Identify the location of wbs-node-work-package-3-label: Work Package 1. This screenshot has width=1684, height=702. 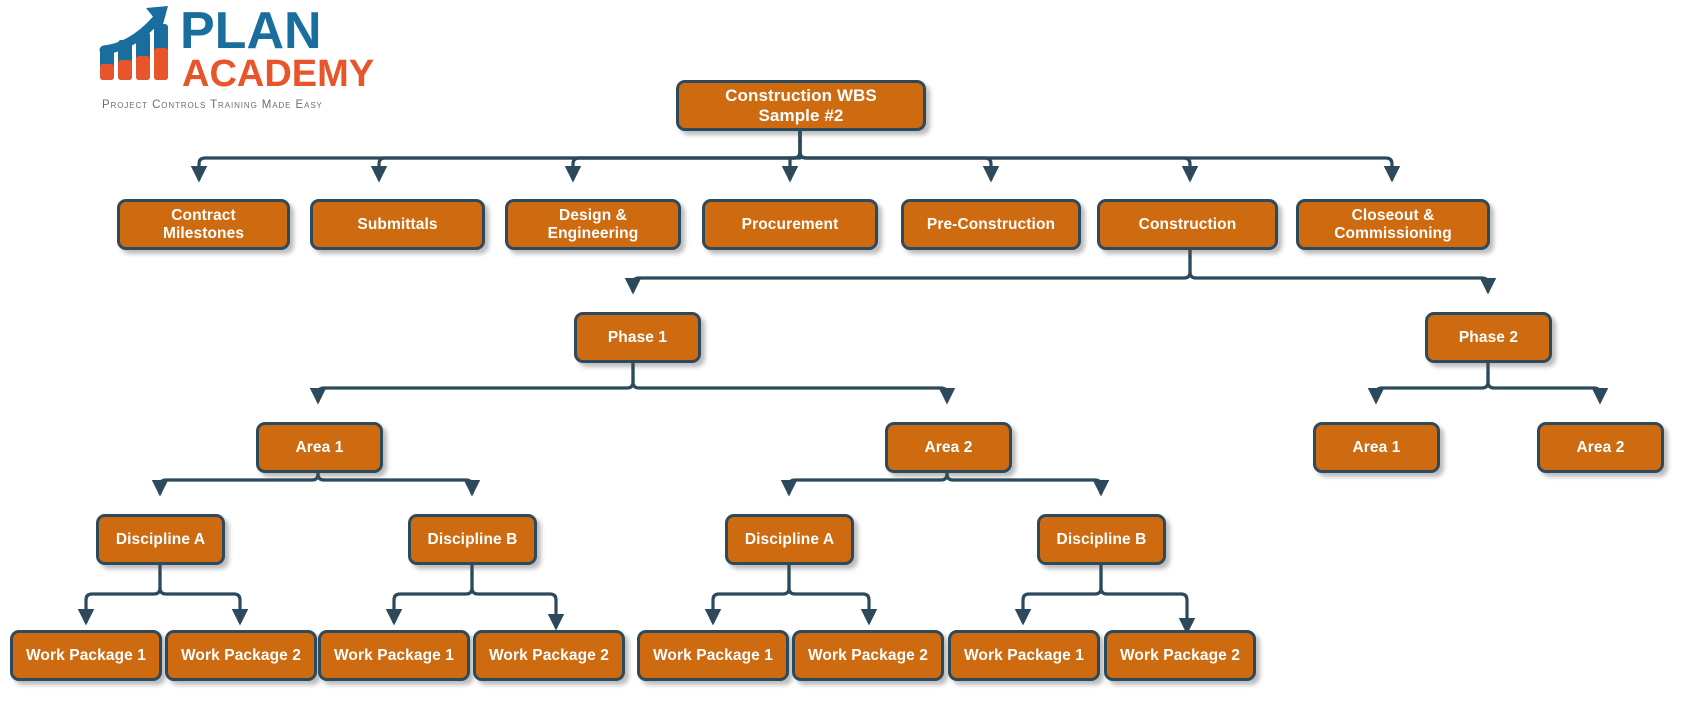
(393, 655).